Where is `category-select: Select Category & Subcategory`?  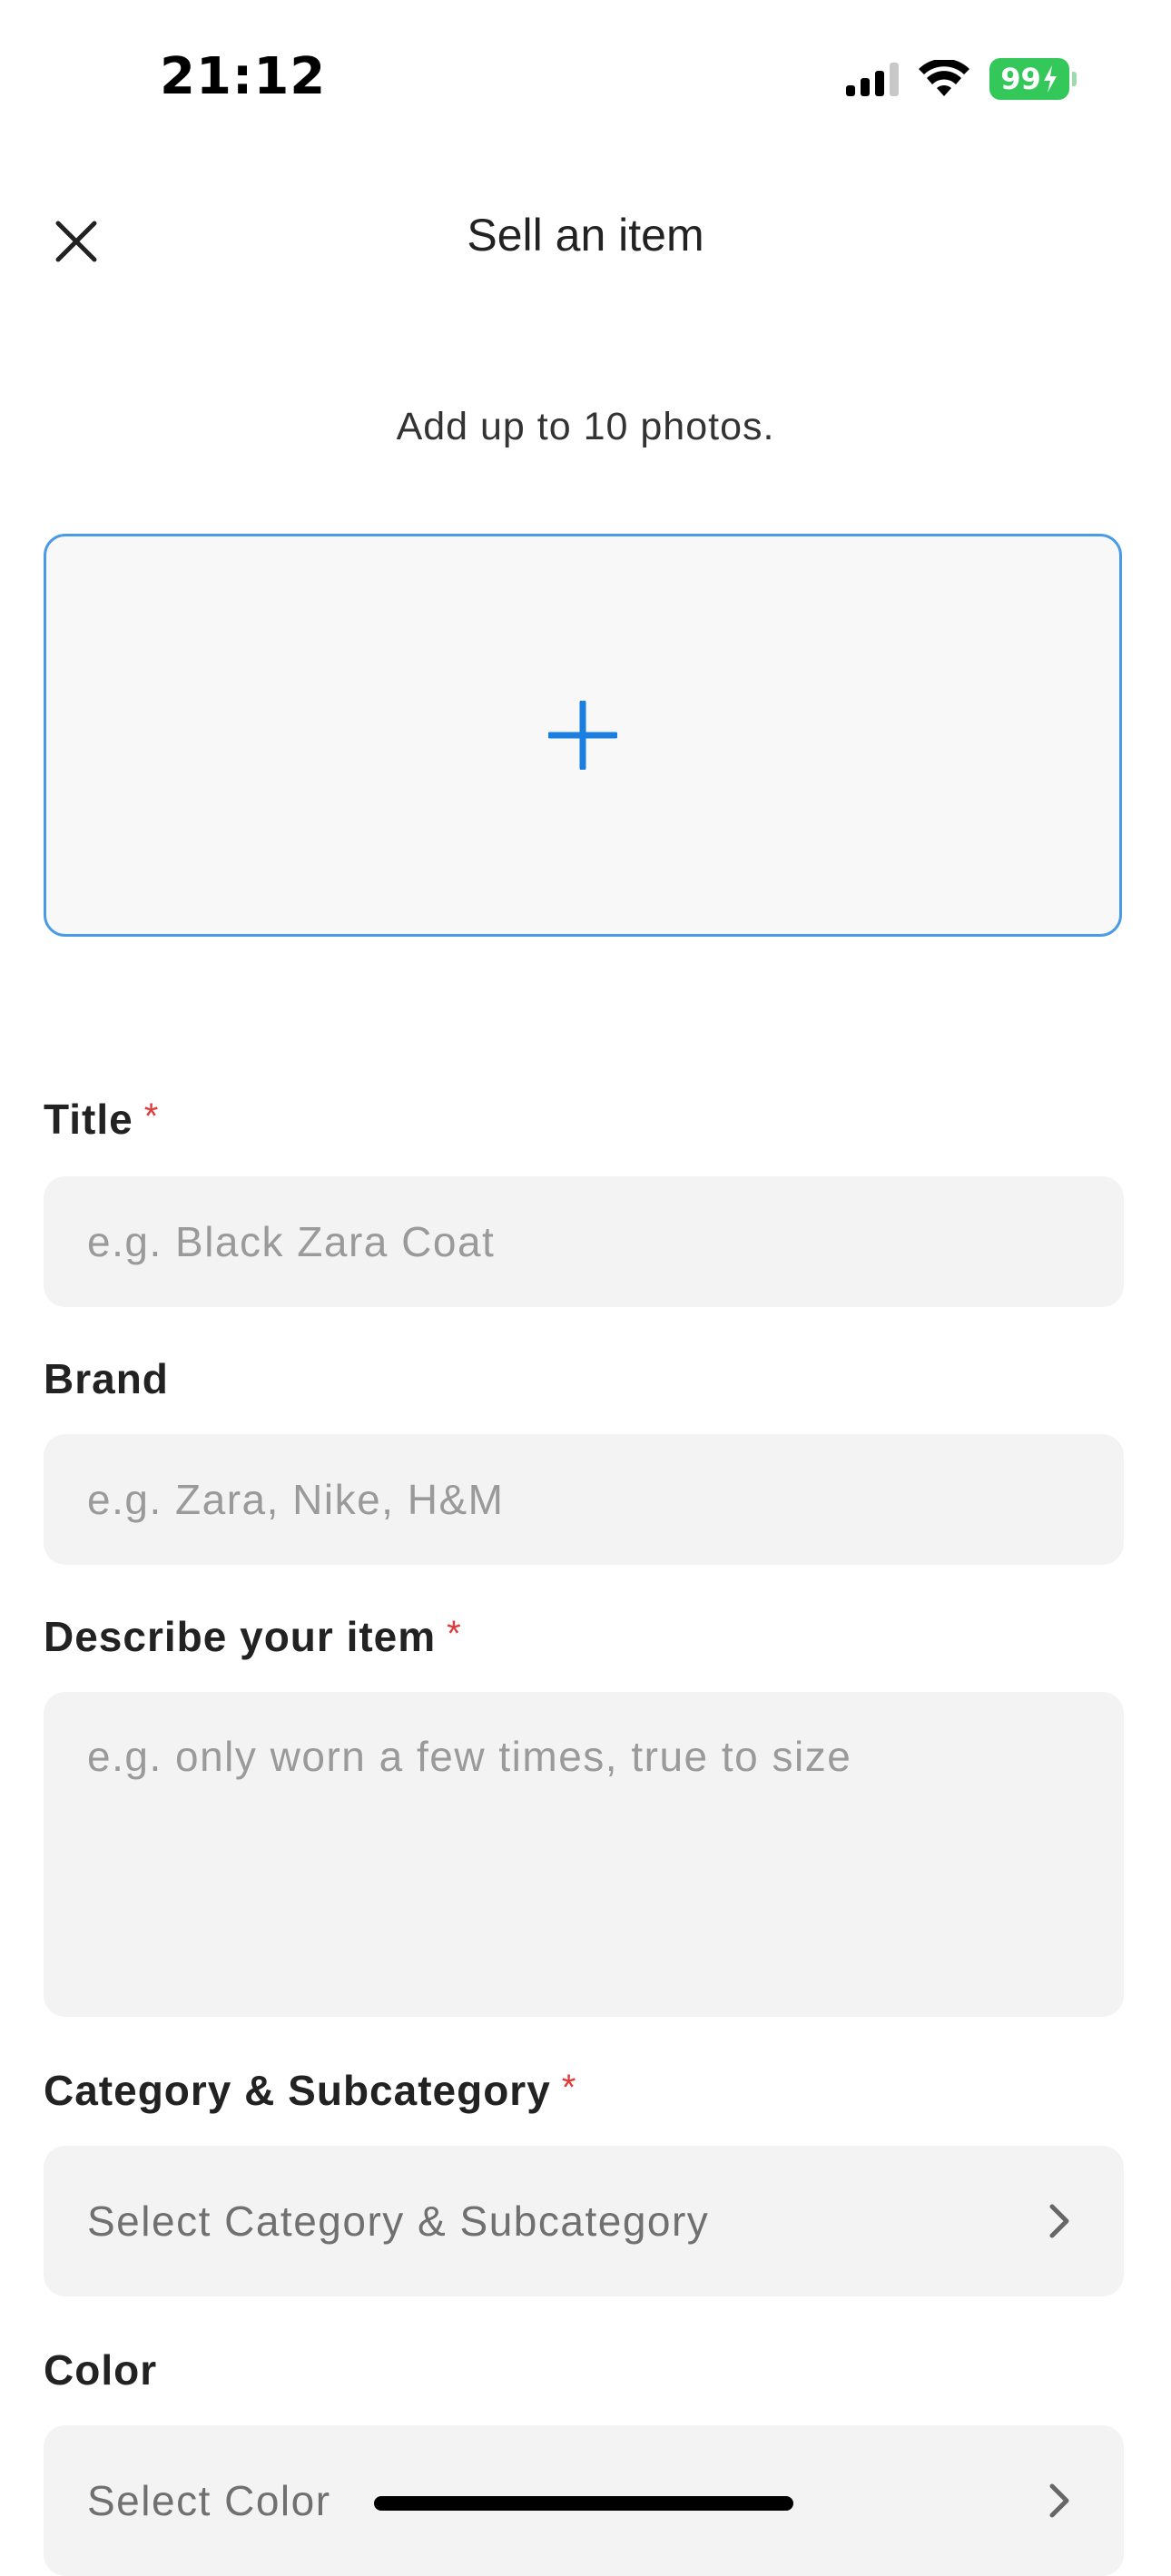
category-select: Select Category & Subcategory is located at coordinates (584, 2221).